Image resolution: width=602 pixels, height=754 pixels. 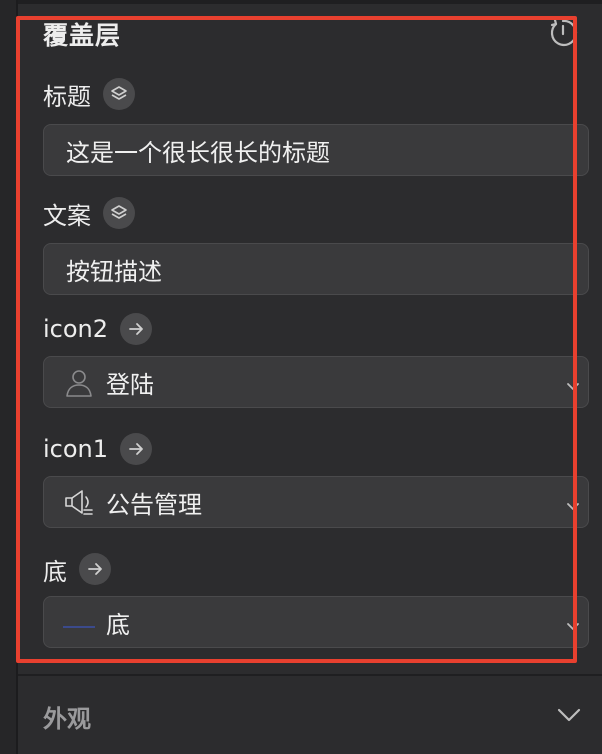 What do you see at coordinates (76, 329) in the screenshot?
I see `icon2-label: icon2` at bounding box center [76, 329].